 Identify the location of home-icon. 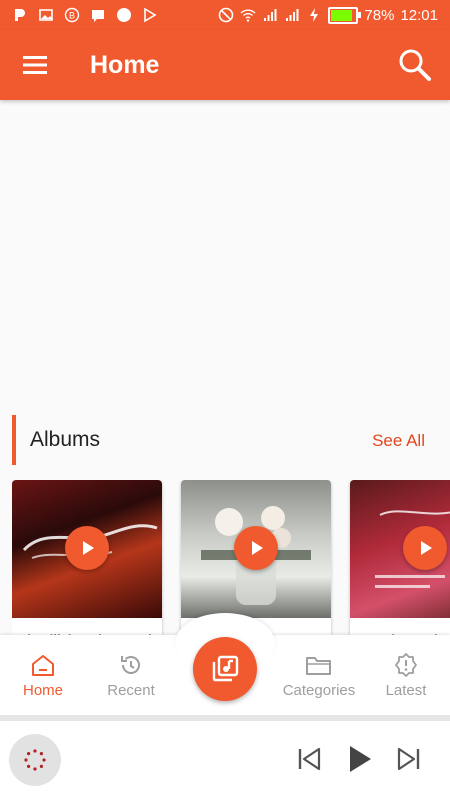
(43, 665).